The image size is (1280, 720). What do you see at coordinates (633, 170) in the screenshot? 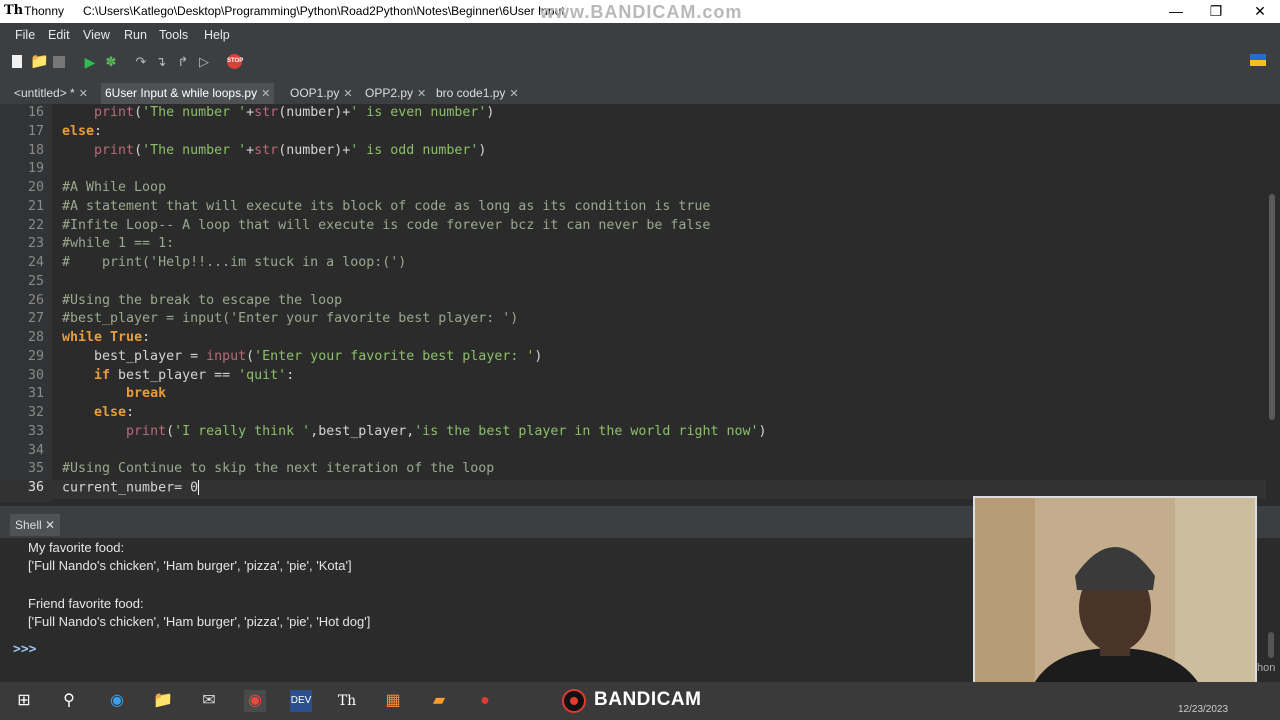
I see `code-line: 19` at bounding box center [633, 170].